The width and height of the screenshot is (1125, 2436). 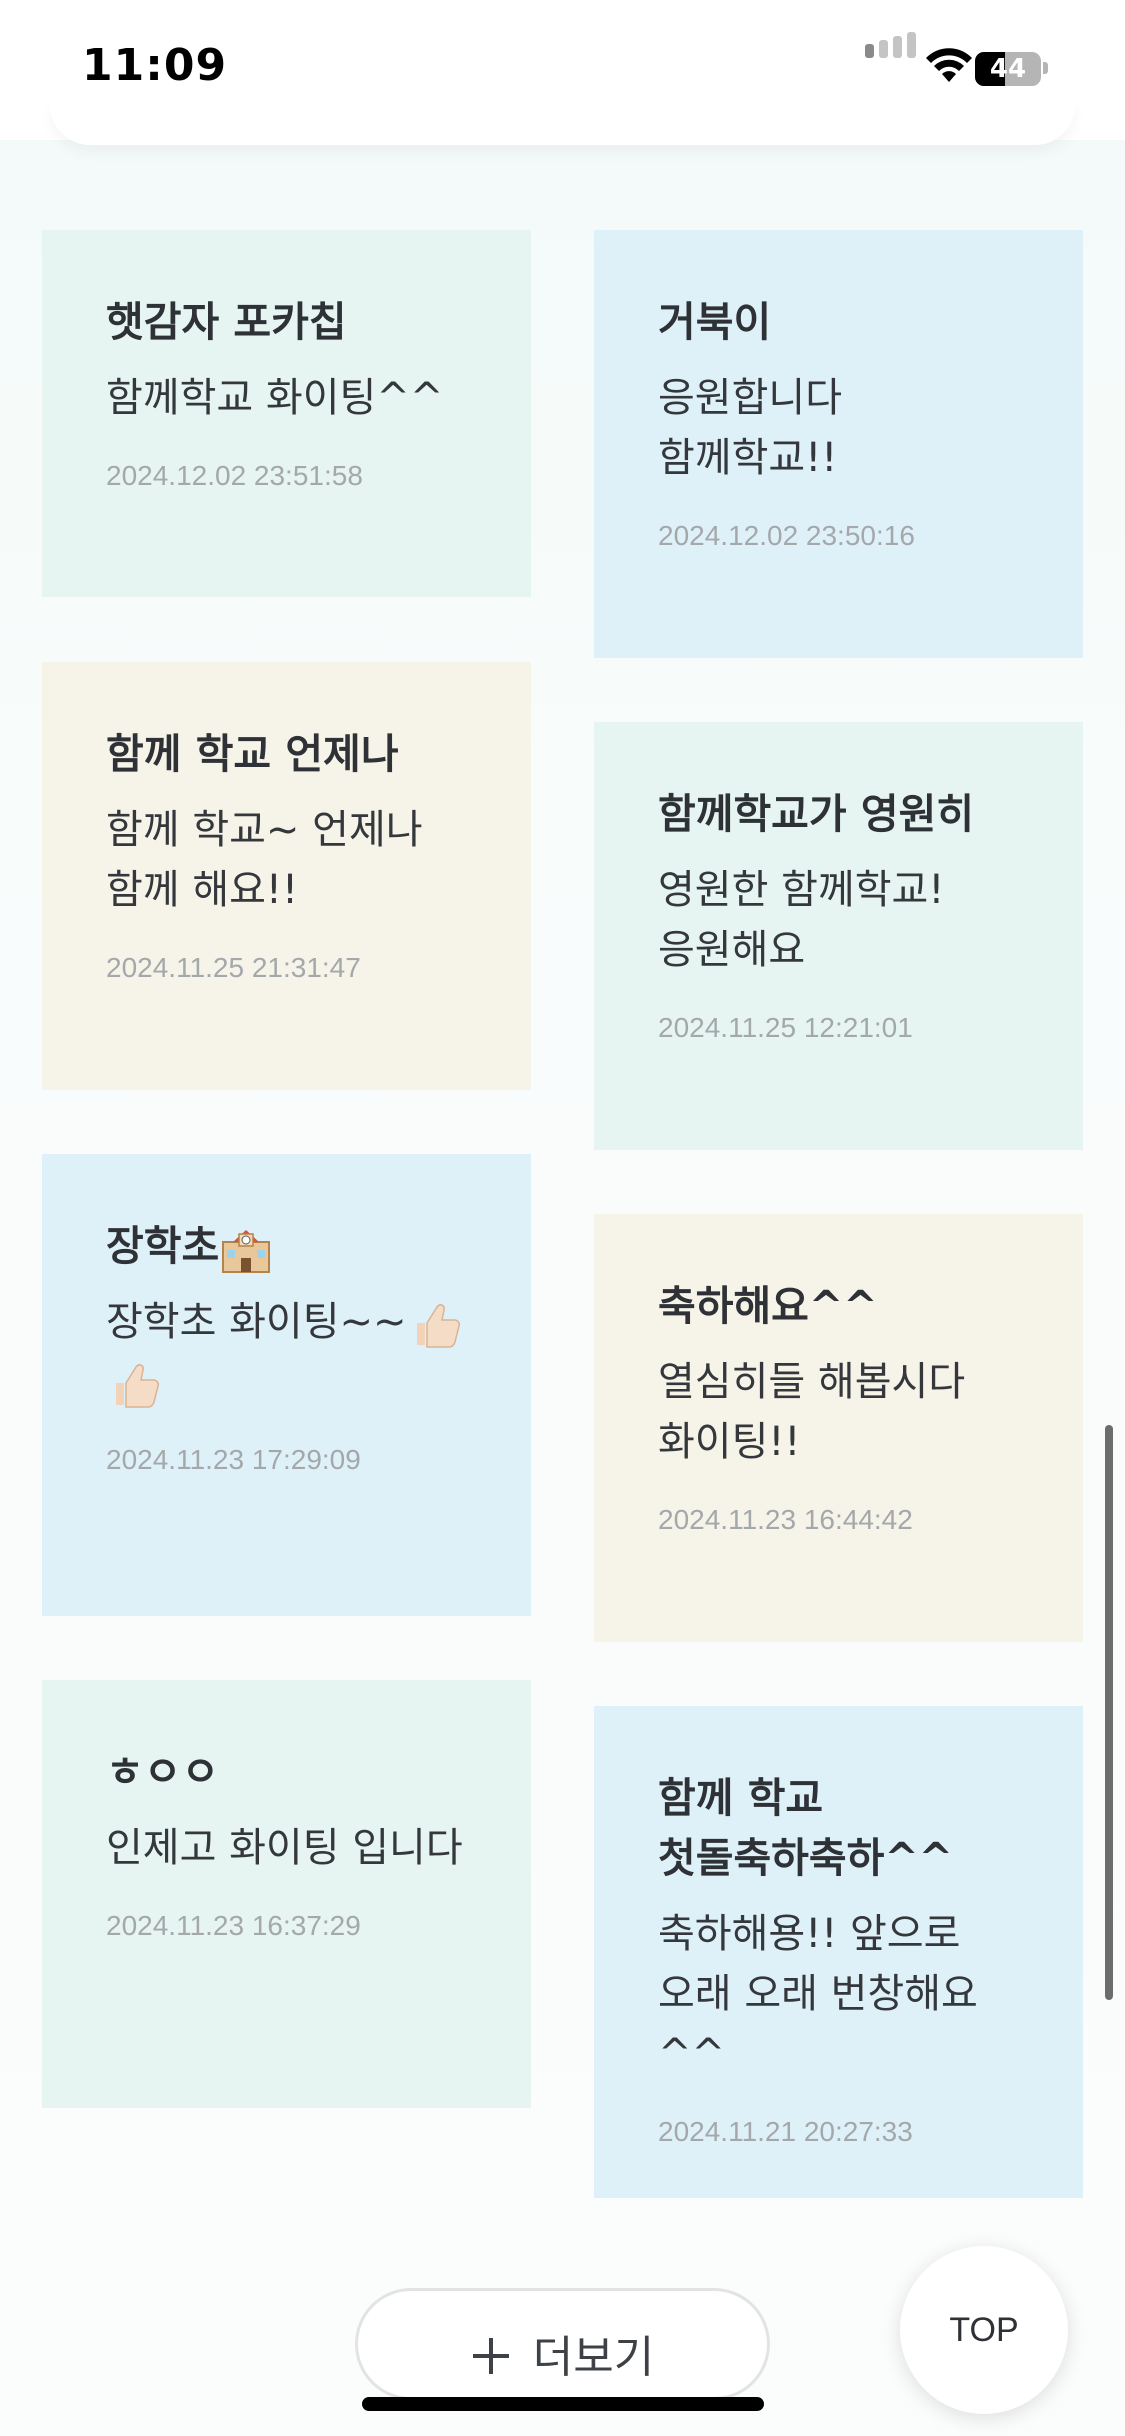 I want to click on card-date: 2024.12.02 23:51:58, so click(x=234, y=475).